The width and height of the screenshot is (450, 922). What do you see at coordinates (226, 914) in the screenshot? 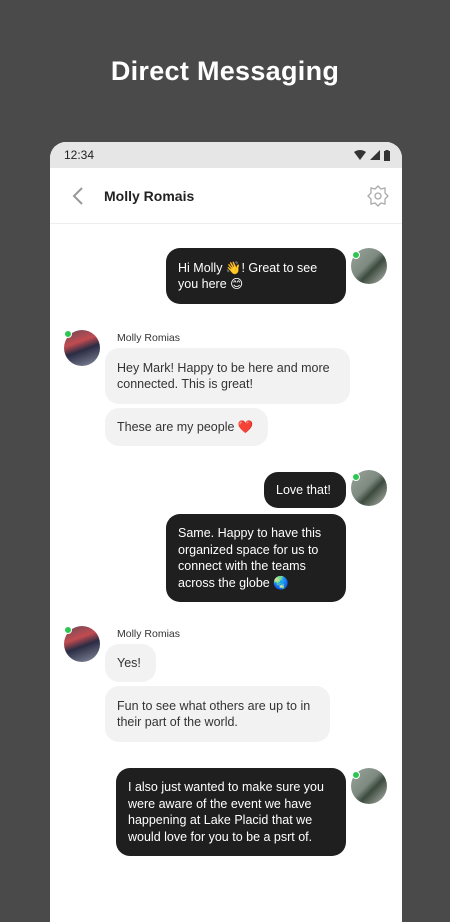
I see `scroll-fade` at bounding box center [226, 914].